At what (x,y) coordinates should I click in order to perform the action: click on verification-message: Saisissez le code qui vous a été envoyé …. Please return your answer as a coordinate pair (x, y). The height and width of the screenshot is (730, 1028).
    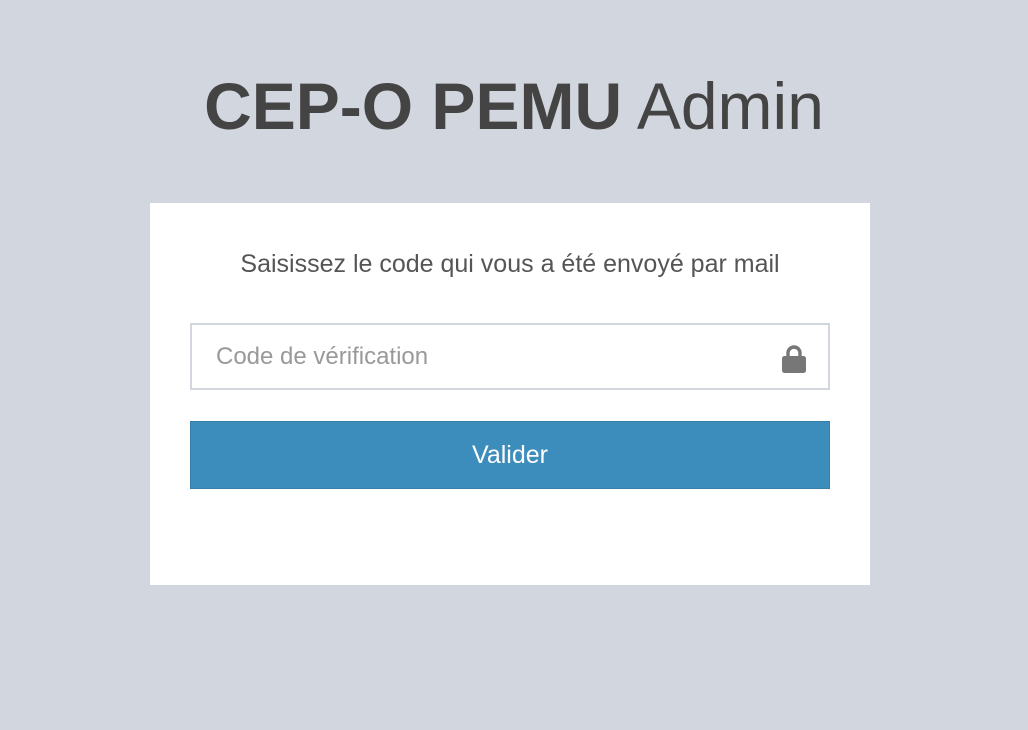
    Looking at the image, I should click on (510, 264).